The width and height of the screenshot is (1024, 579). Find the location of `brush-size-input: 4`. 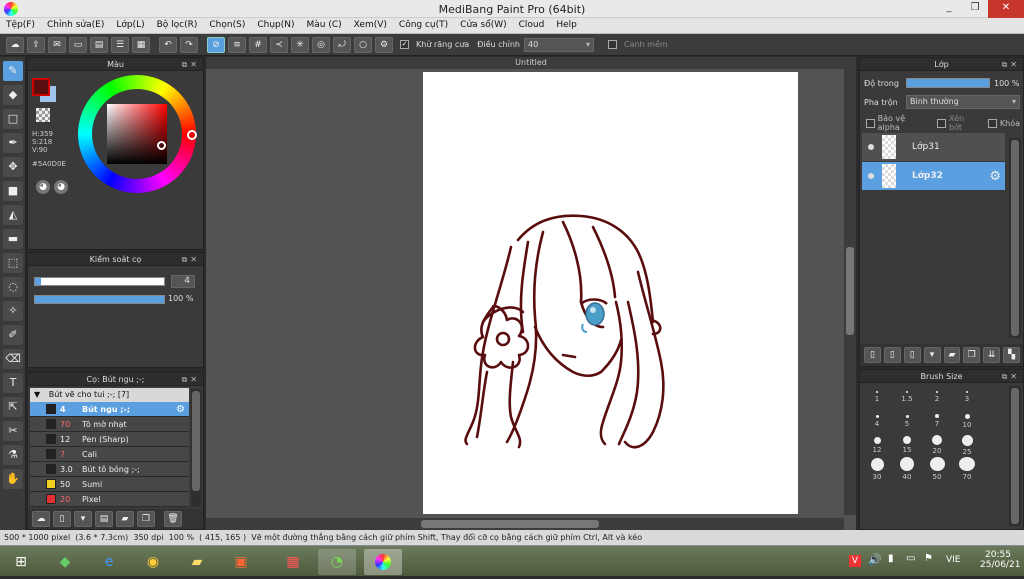

brush-size-input: 4 is located at coordinates (183, 281).